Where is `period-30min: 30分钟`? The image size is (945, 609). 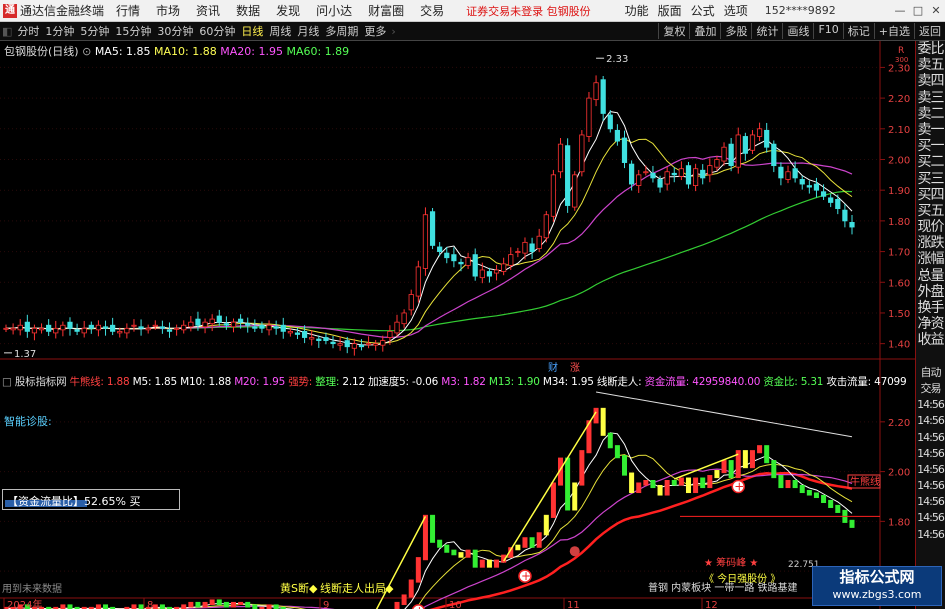
period-30min: 30分钟 is located at coordinates (175, 31).